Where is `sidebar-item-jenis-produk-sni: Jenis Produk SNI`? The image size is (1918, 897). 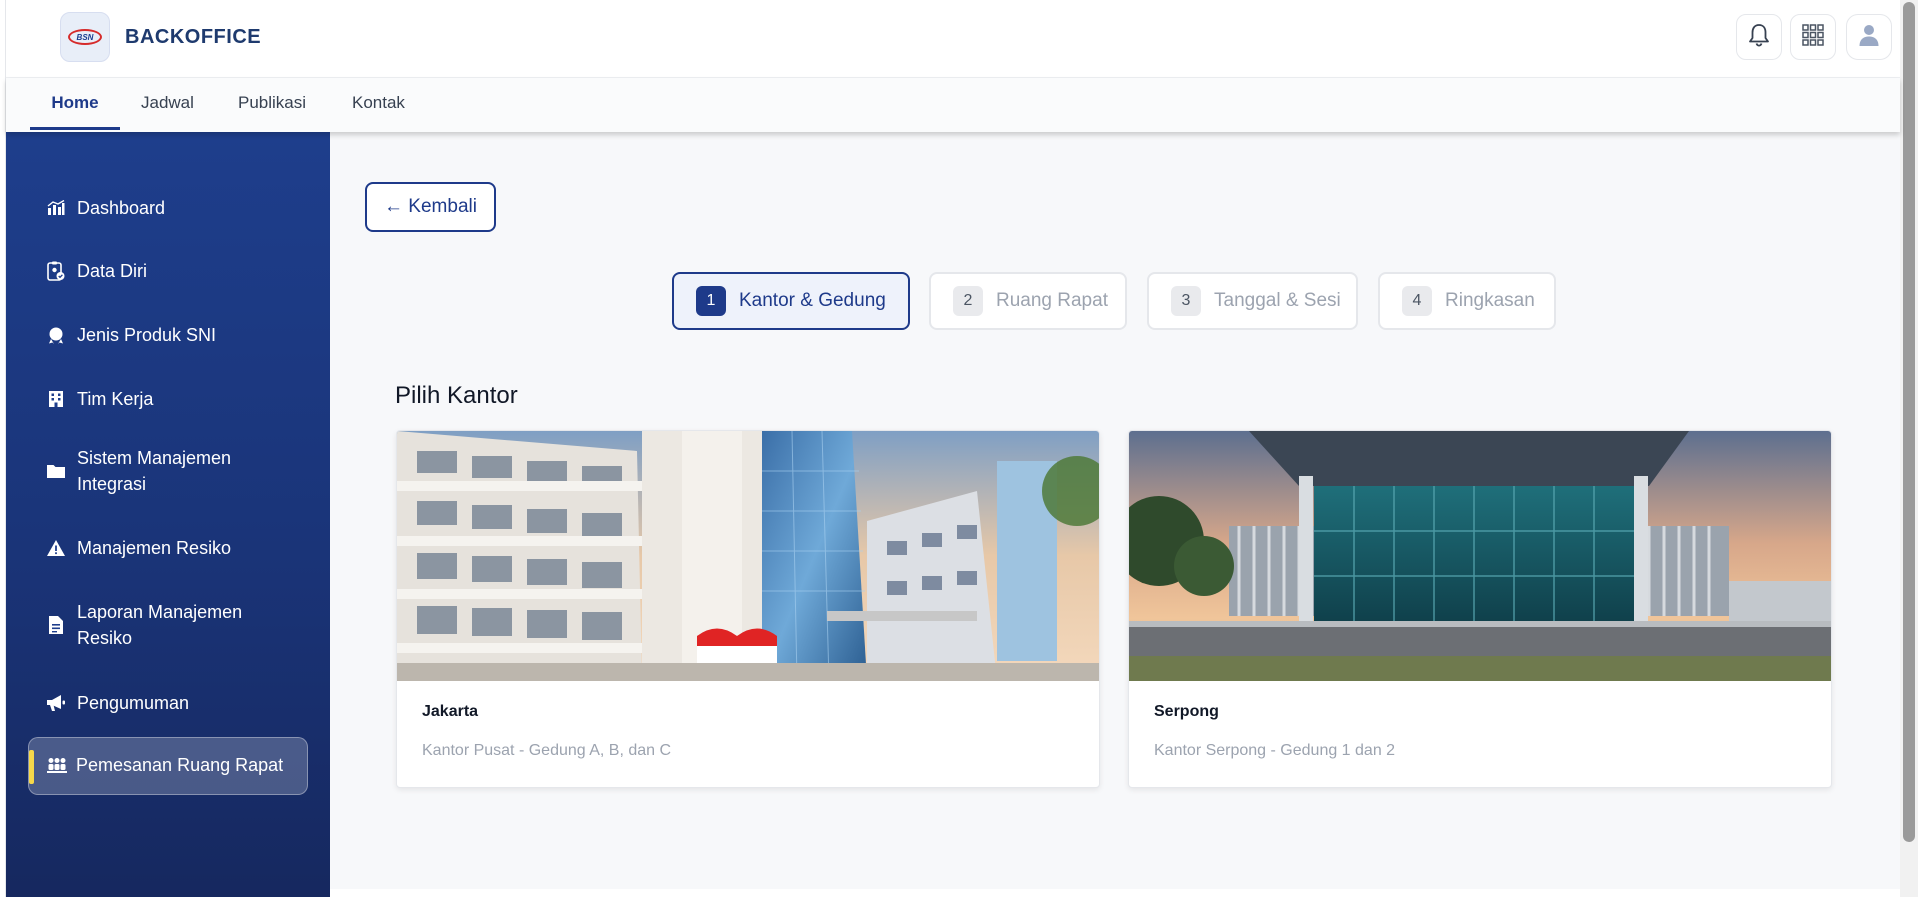
sidebar-item-jenis-produk-sni: Jenis Produk SNI is located at coordinates (168, 335).